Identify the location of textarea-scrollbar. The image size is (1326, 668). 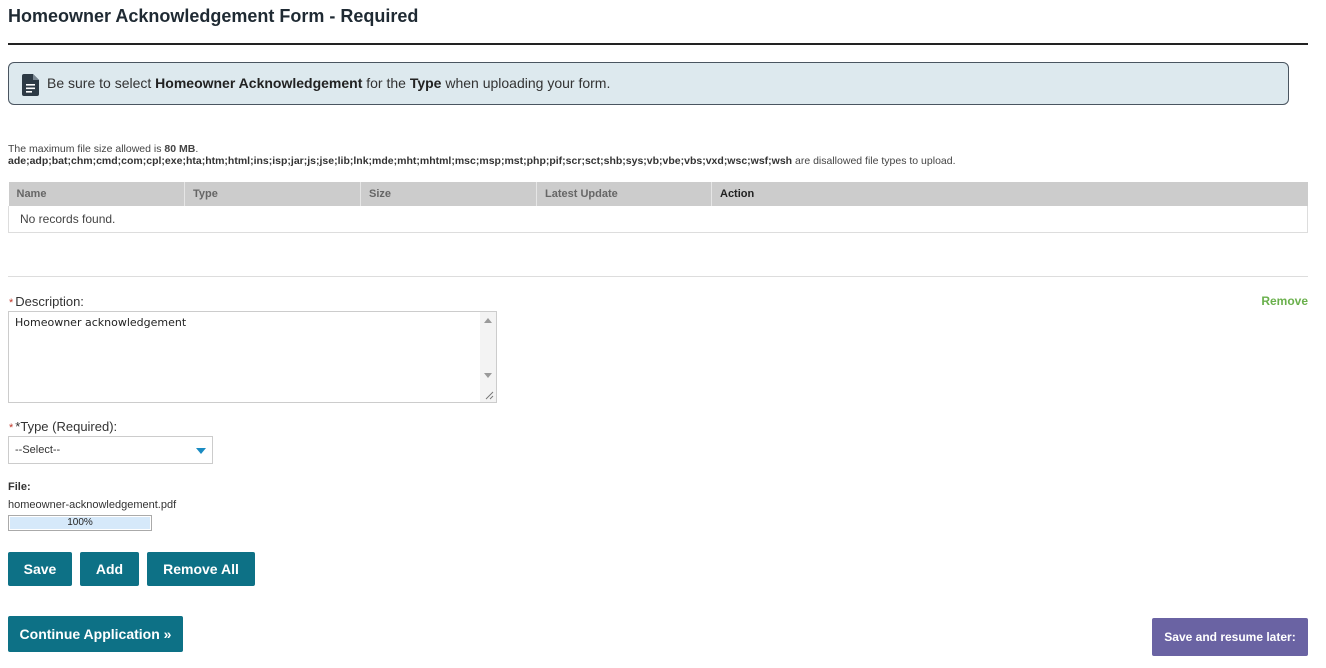
(488, 357).